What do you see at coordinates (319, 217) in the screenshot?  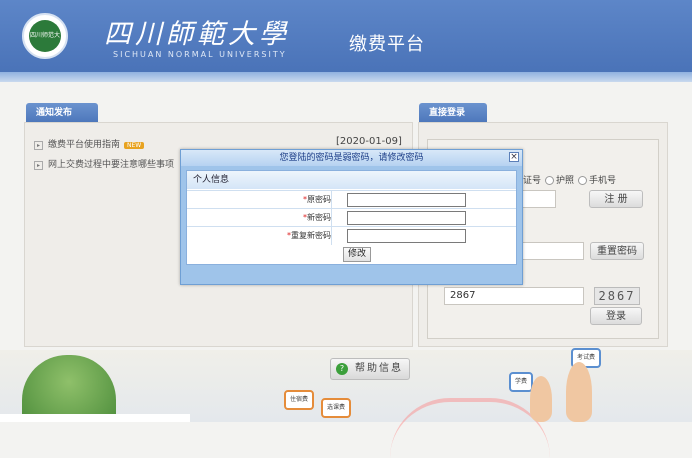 I see `new-password-label: 新密码` at bounding box center [319, 217].